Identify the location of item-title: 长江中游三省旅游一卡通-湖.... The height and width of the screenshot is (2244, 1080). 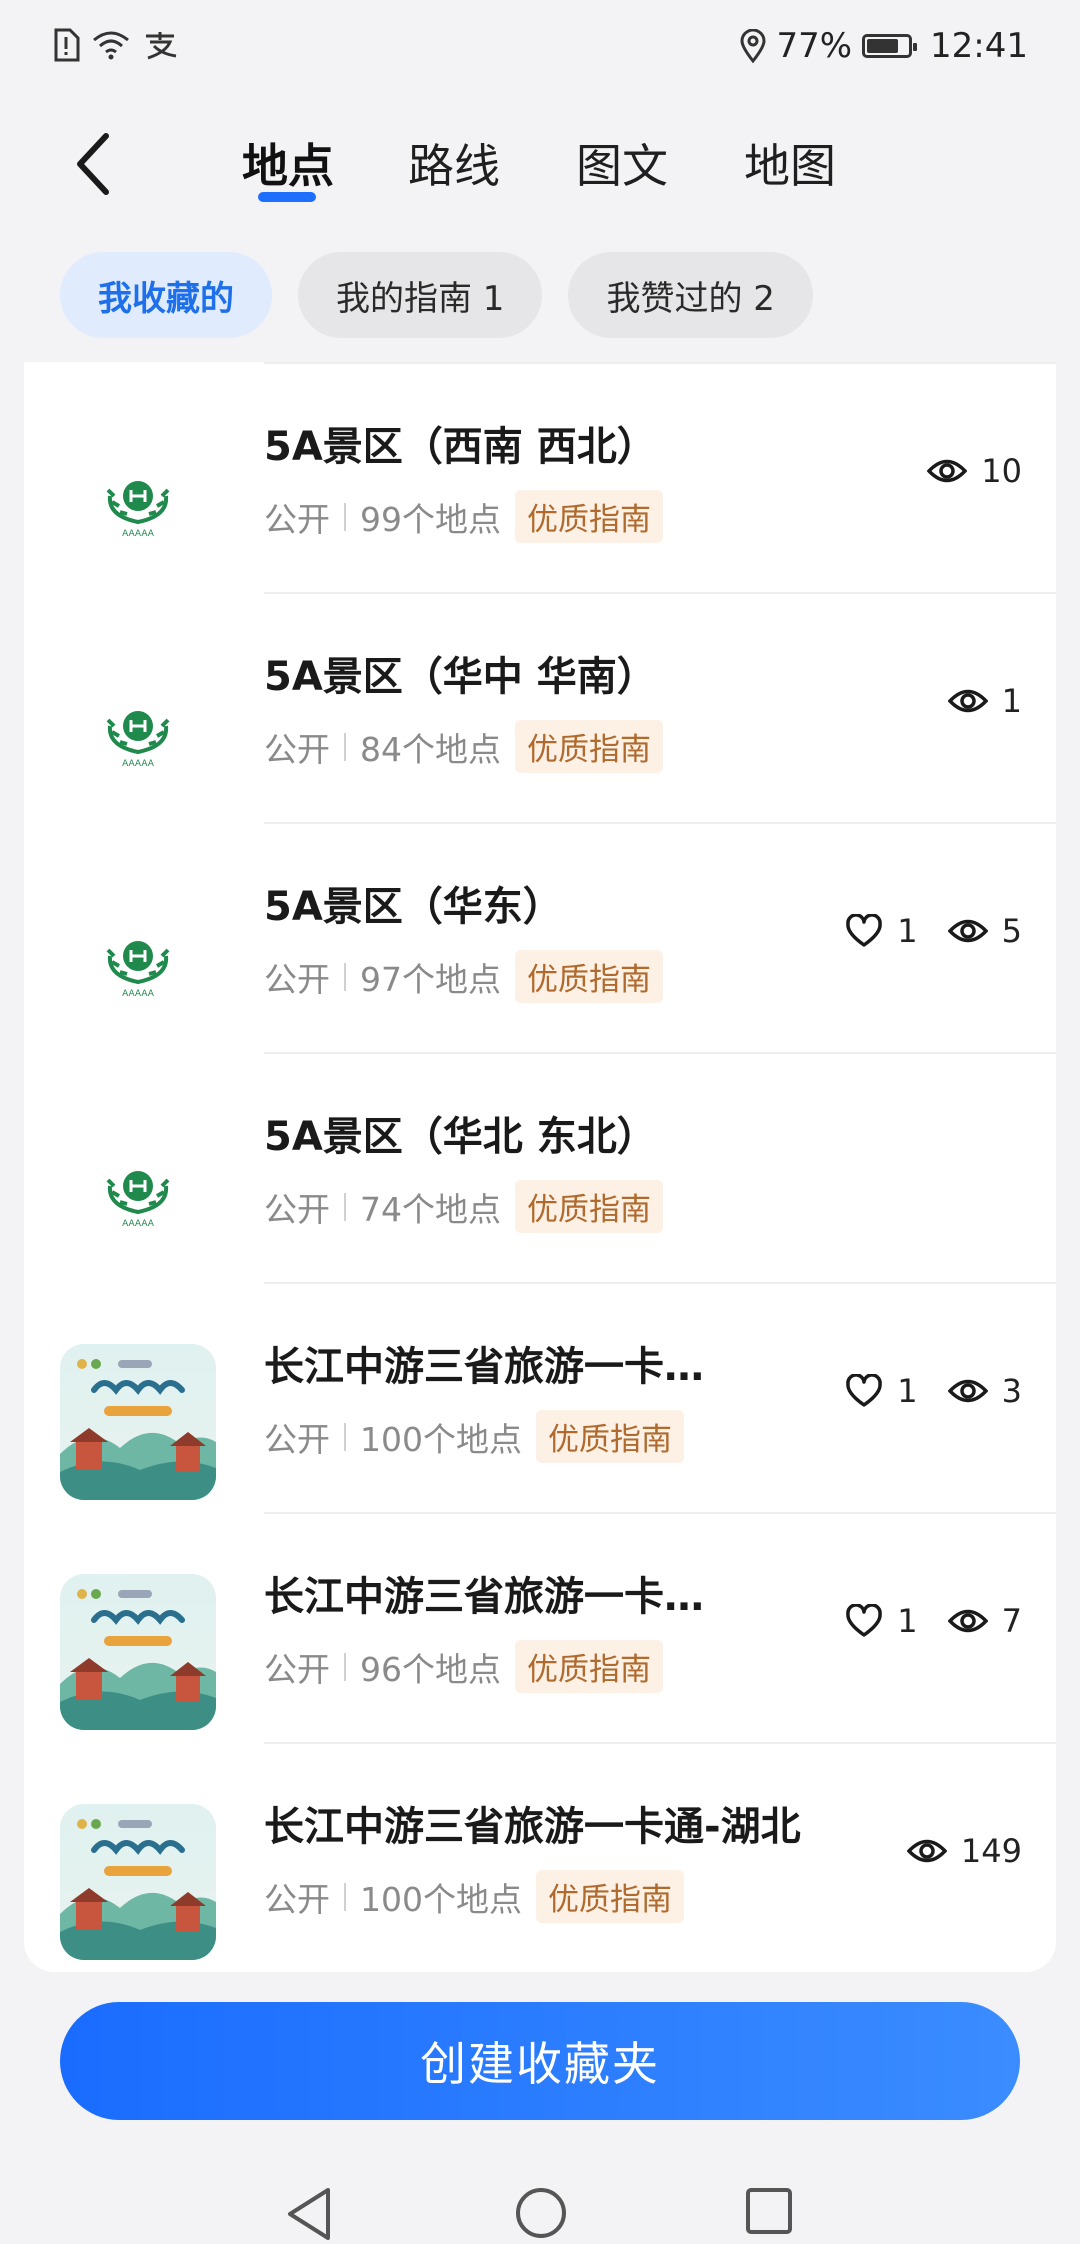
(494, 1597).